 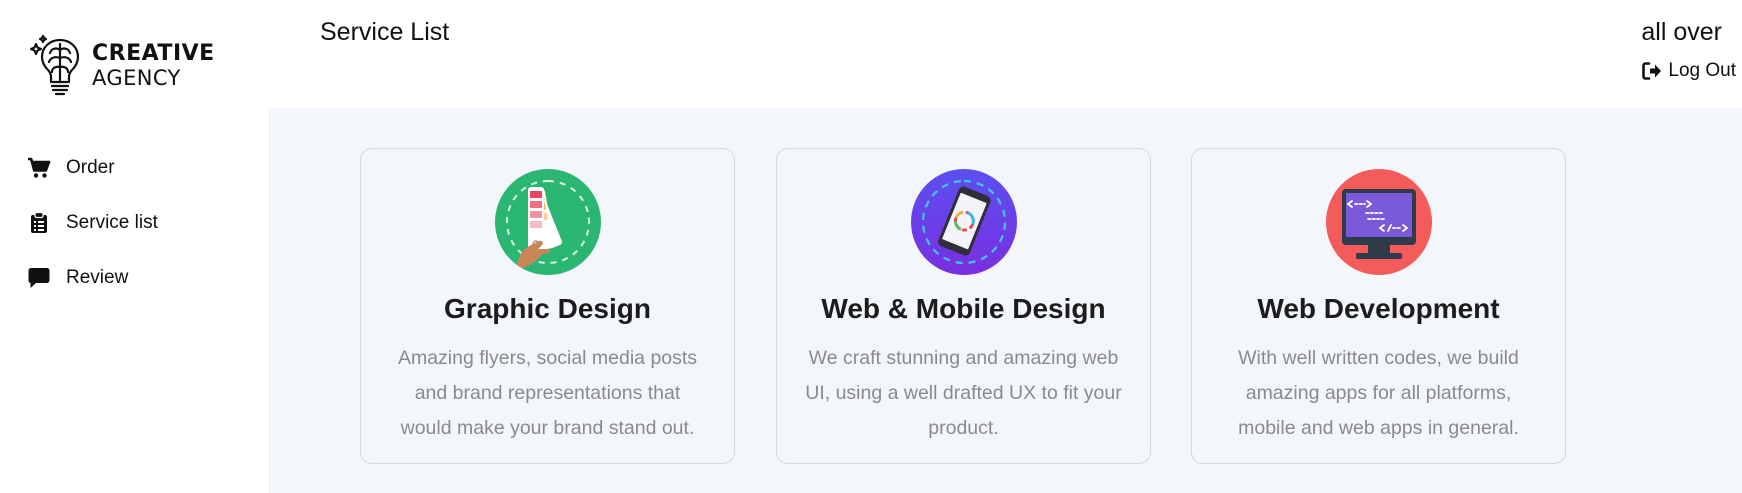 What do you see at coordinates (55, 65) in the screenshot?
I see `brain-lightbulb-icon` at bounding box center [55, 65].